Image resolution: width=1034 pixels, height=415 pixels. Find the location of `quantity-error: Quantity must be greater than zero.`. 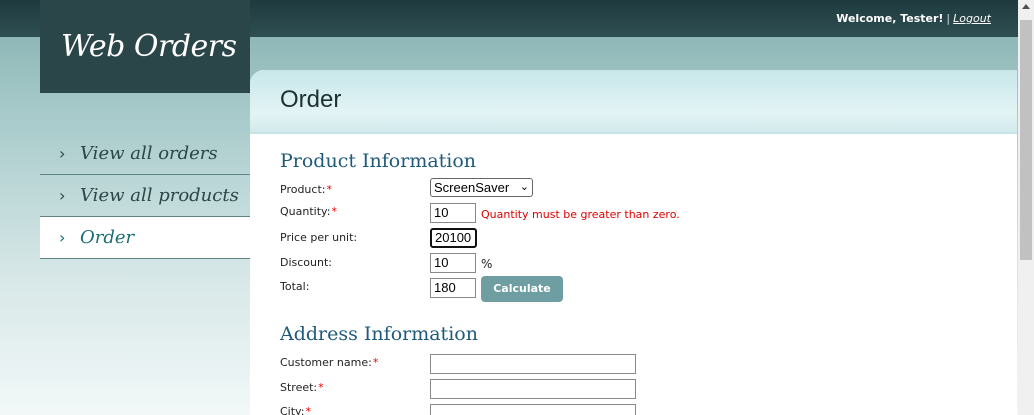

quantity-error: Quantity must be greater than zero. is located at coordinates (580, 214).